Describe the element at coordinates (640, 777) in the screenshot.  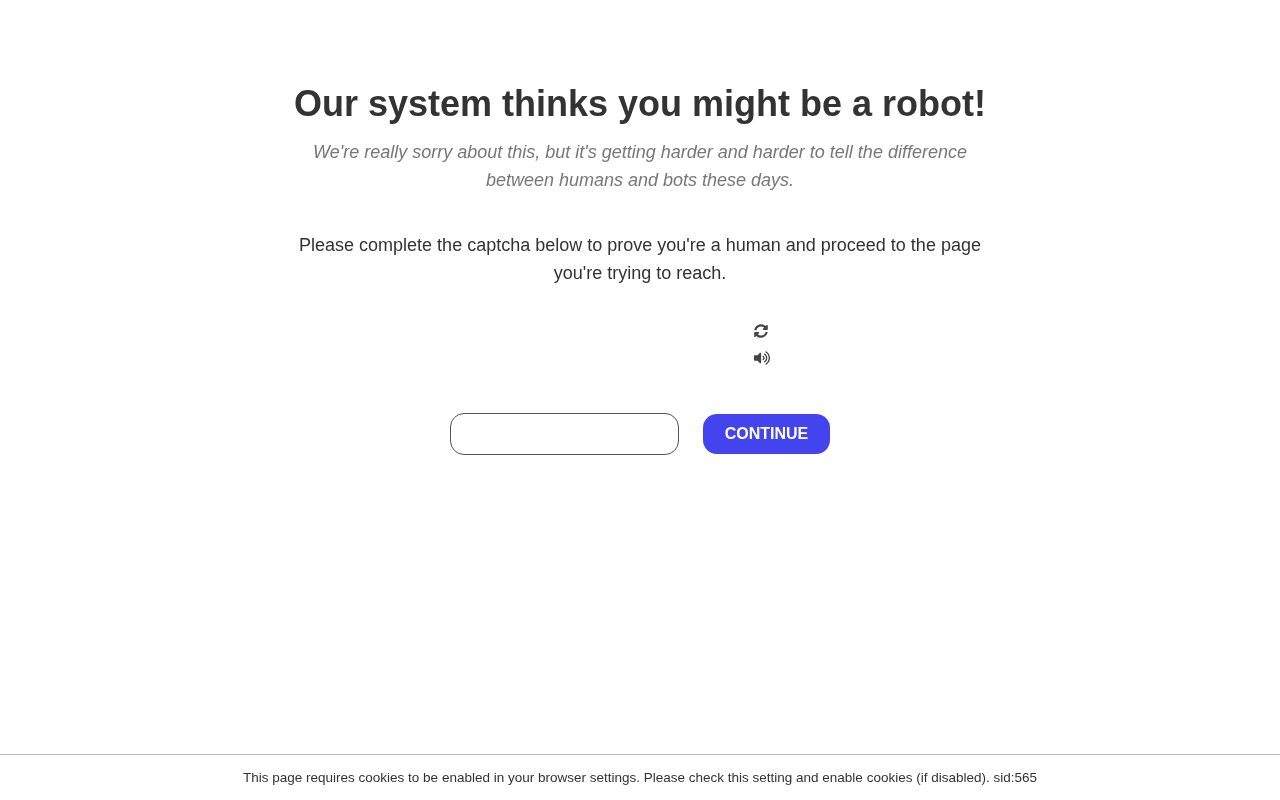
I see `cookie-notice: This page requires cookies to be enabled in your browser settings. Please check this setting and enable cookies (if disabled). sid:565` at that location.